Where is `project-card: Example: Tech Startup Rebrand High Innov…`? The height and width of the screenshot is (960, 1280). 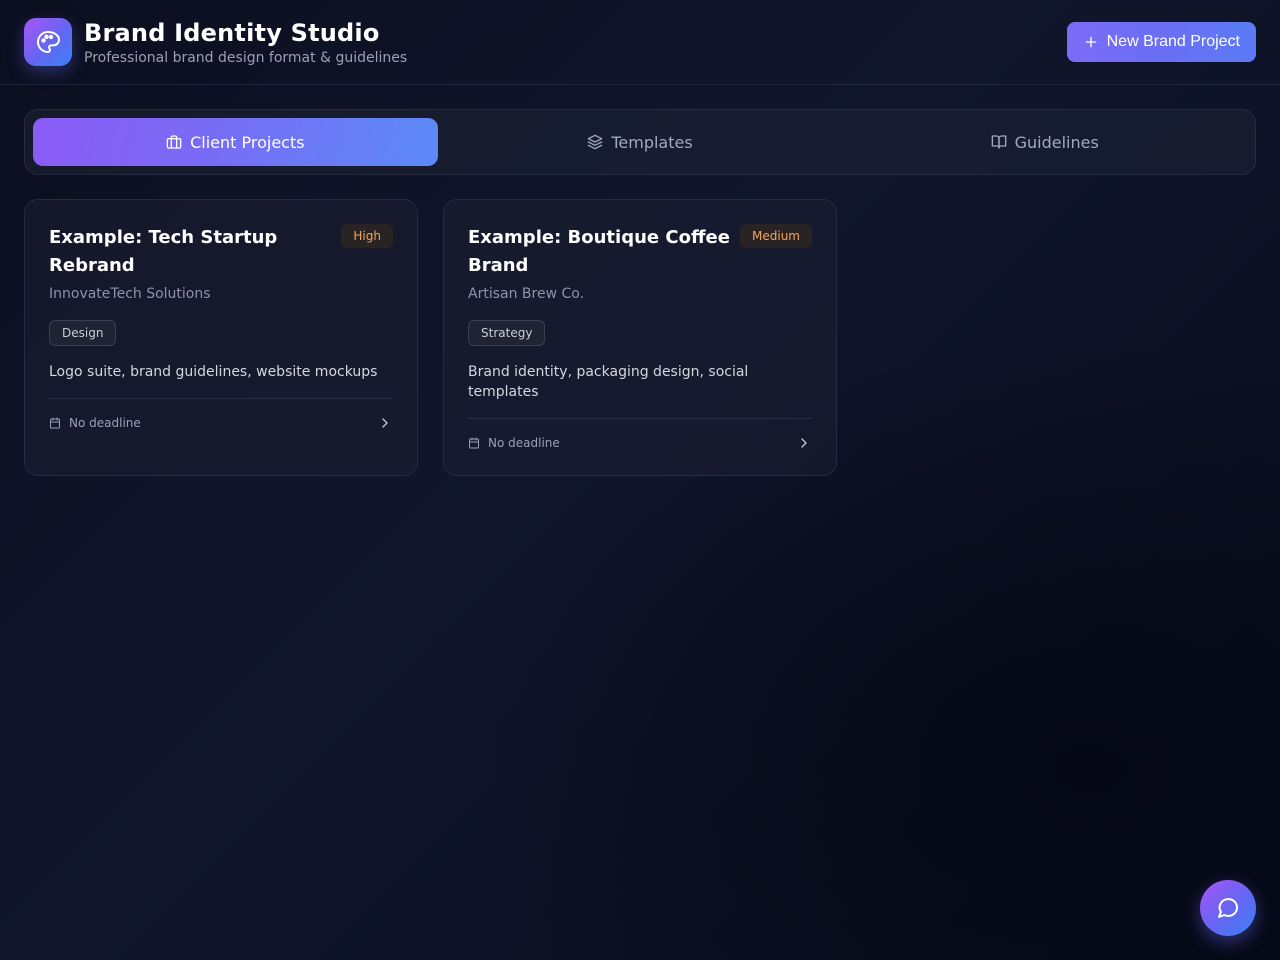
project-card: Example: Tech Startup Rebrand High Innov… is located at coordinates (221, 337).